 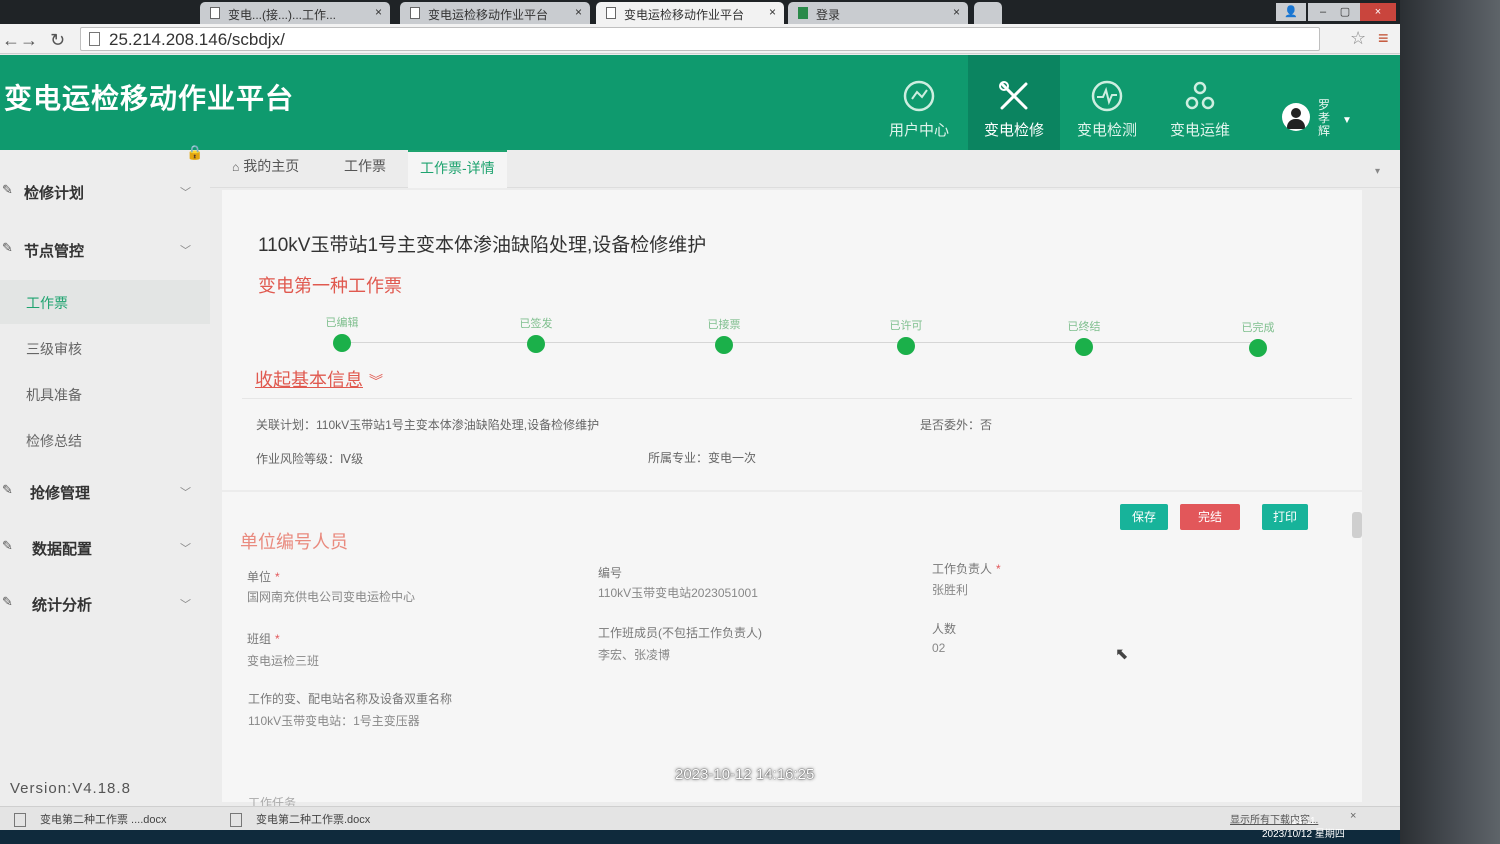 What do you see at coordinates (265, 169) in the screenshot?
I see `tab-my-home: ⌂ 我的主页` at bounding box center [265, 169].